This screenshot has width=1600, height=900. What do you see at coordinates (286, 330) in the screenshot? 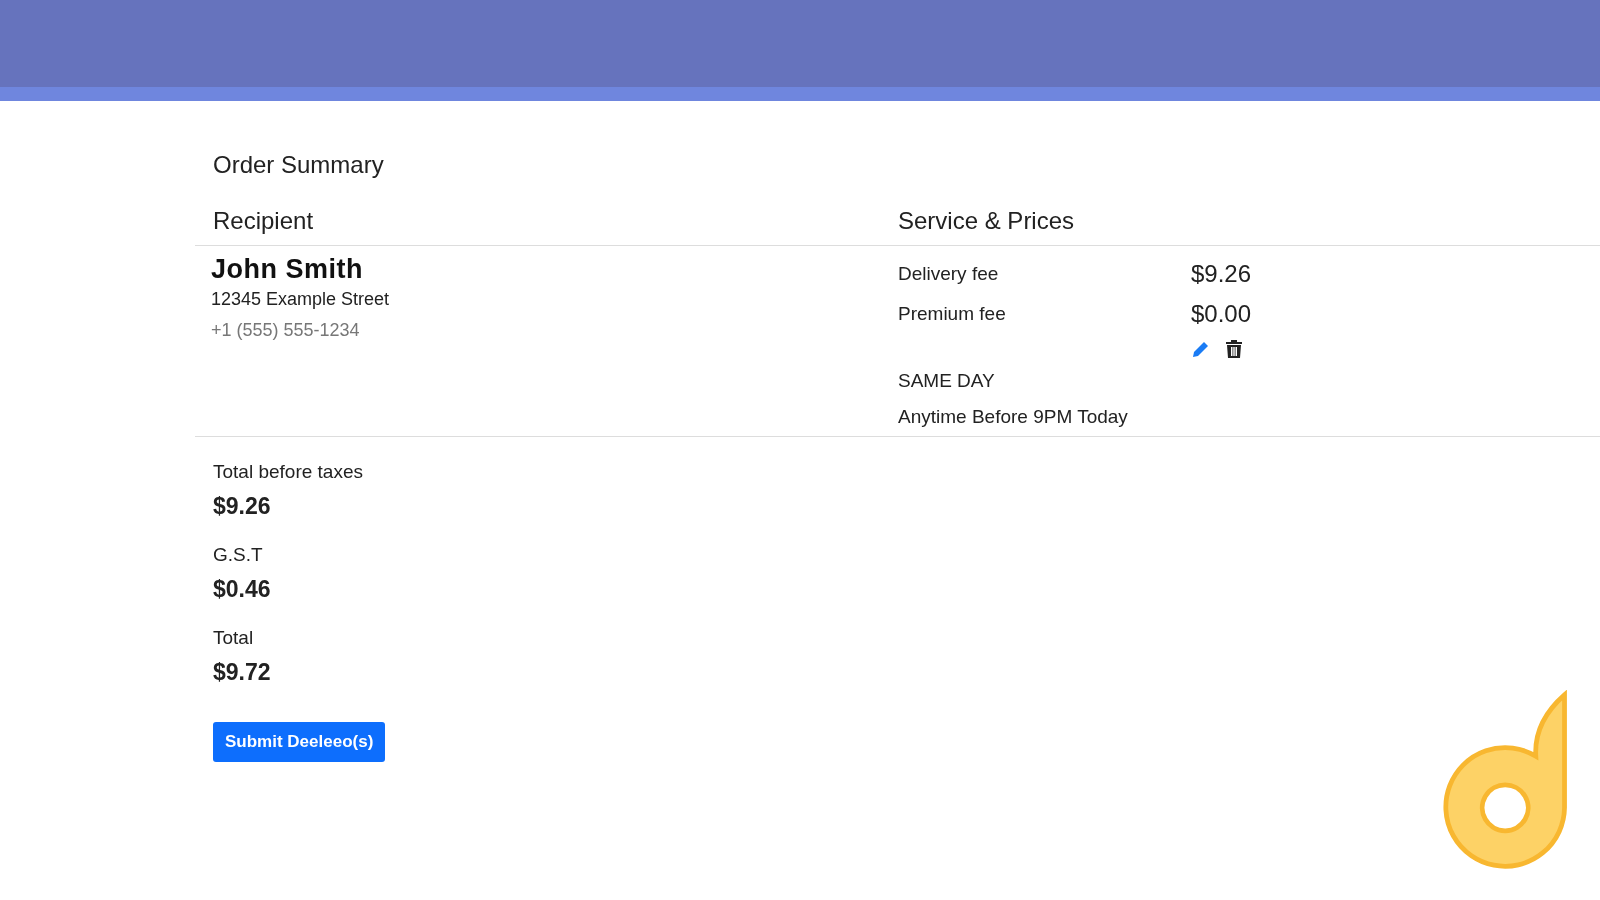
I see `recipient-phone: +1 (555) 555-1234` at bounding box center [286, 330].